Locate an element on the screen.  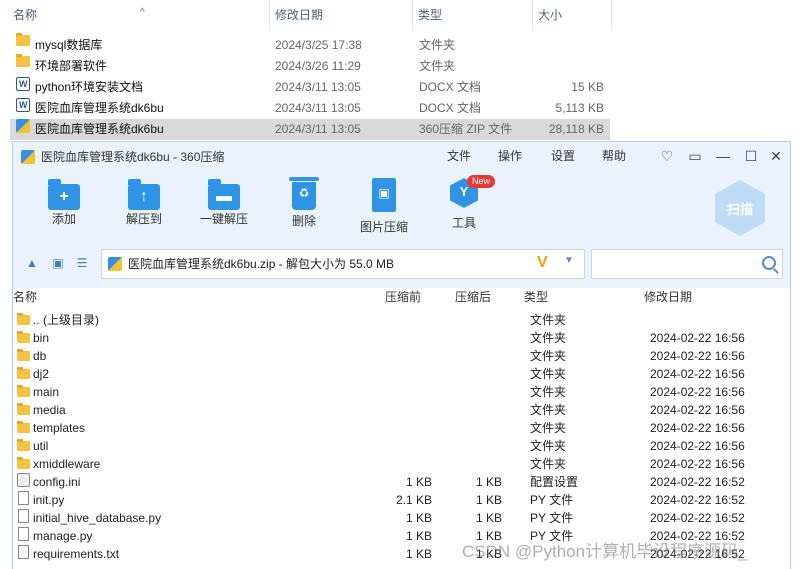
explorer-row: mysql数据库 2024/3/25 17:38 文件夹 is located at coordinates (310, 44).